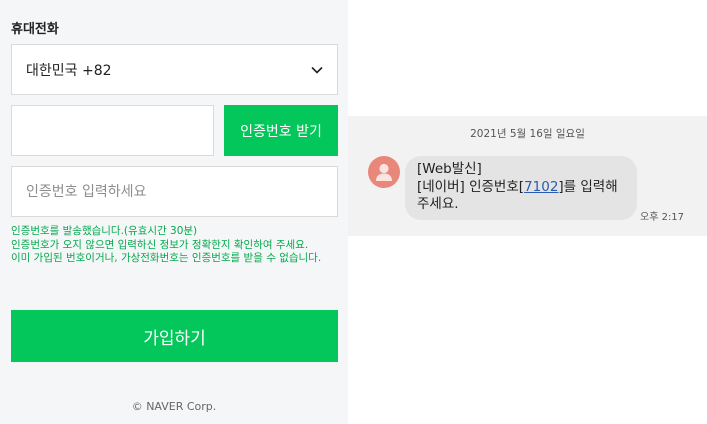 The image size is (707, 424). I want to click on notice-line-invalid: 이미 가입된 번호이거나, 가상전화번호는 인증번호를 받을 수 없습니다., so click(166, 258).